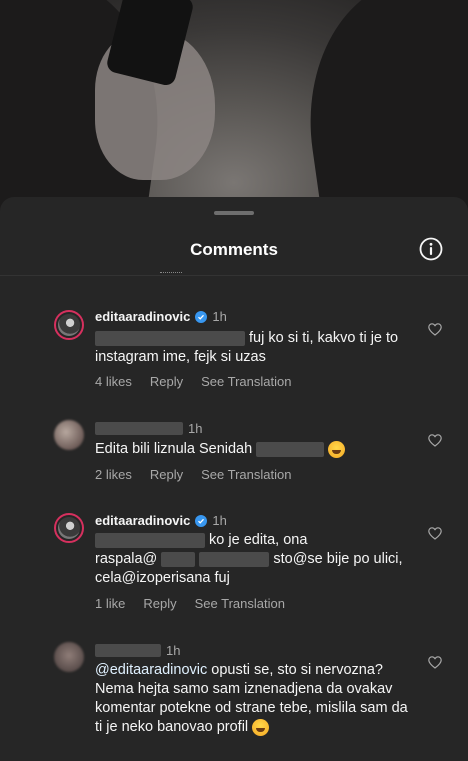 The image size is (468, 761). What do you see at coordinates (234, 275) in the screenshot?
I see `header-divider` at bounding box center [234, 275].